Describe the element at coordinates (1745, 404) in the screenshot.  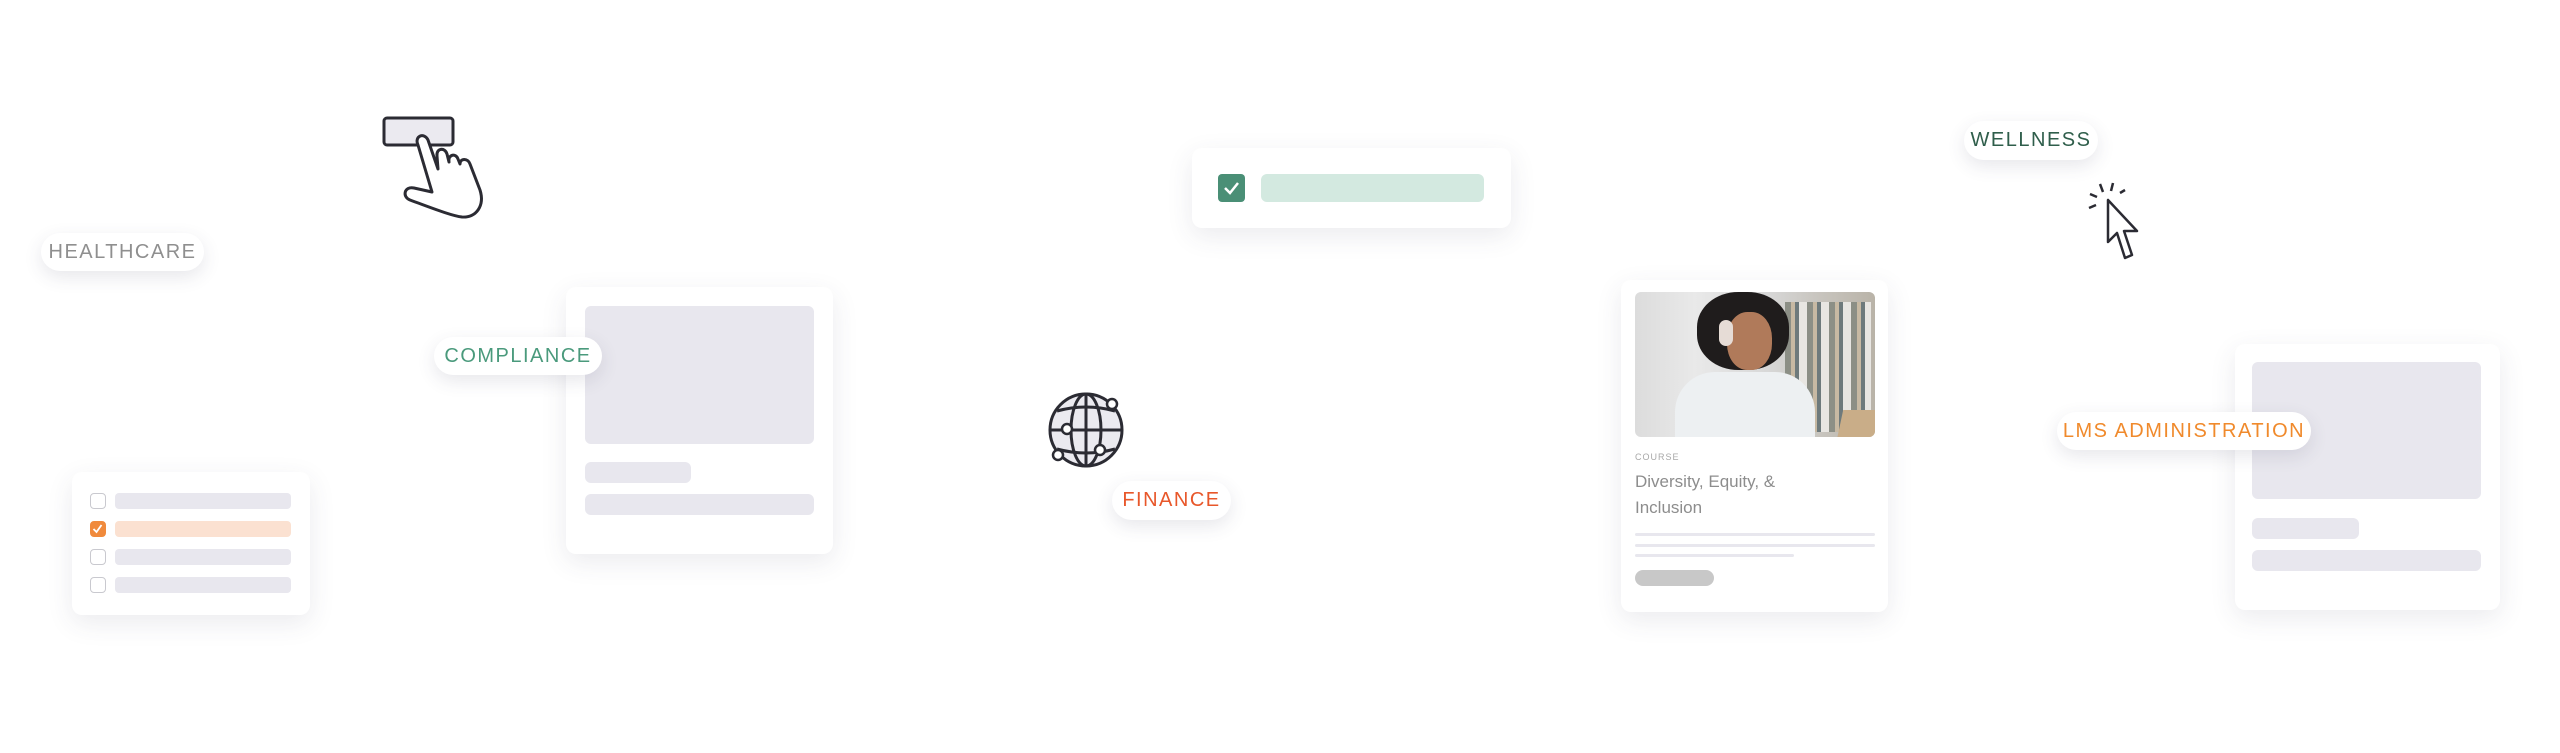
I see `shirt` at that location.